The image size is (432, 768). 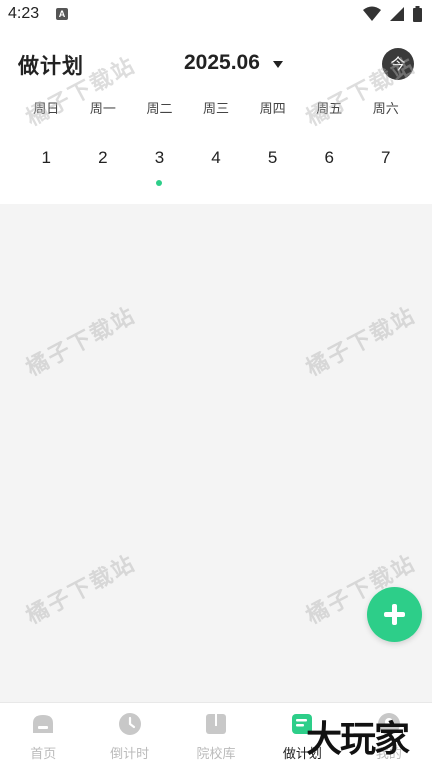 What do you see at coordinates (130, 754) in the screenshot?
I see `tab-label: 倒计时` at bounding box center [130, 754].